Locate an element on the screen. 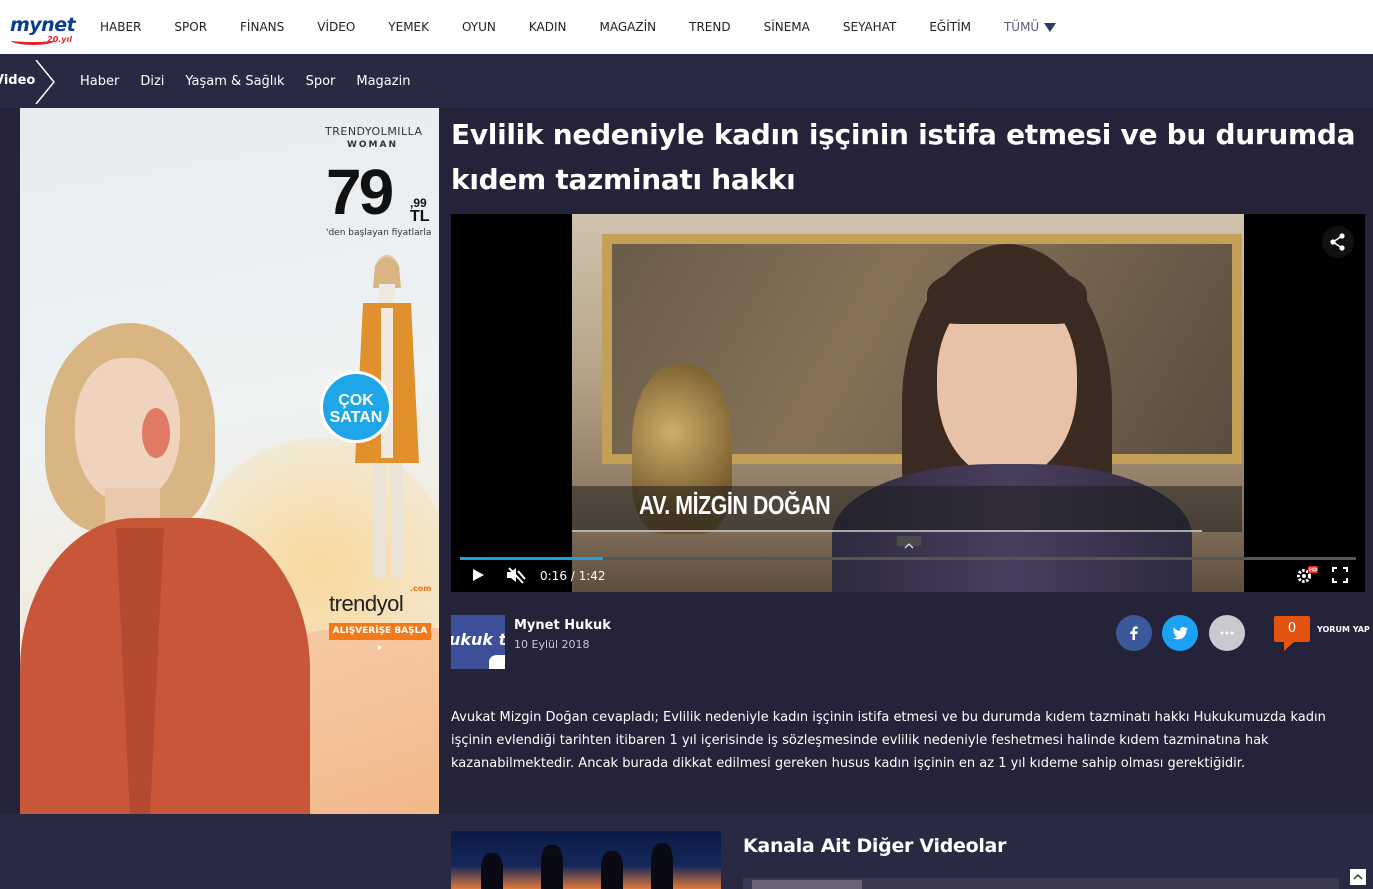 The width and height of the screenshot is (1373, 889). menu-more-label: TÜMÜ is located at coordinates (1021, 27).